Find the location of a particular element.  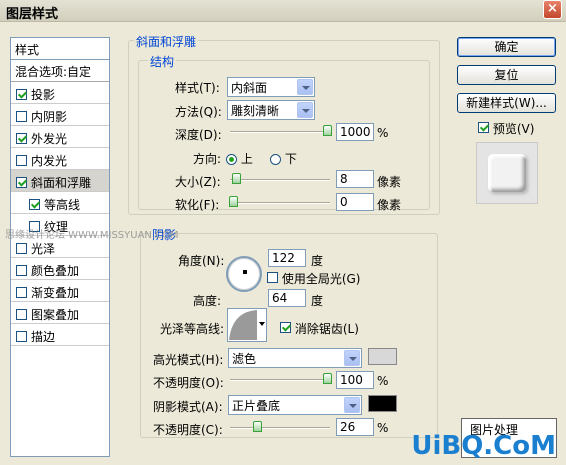

size-input: 8 is located at coordinates (355, 179).